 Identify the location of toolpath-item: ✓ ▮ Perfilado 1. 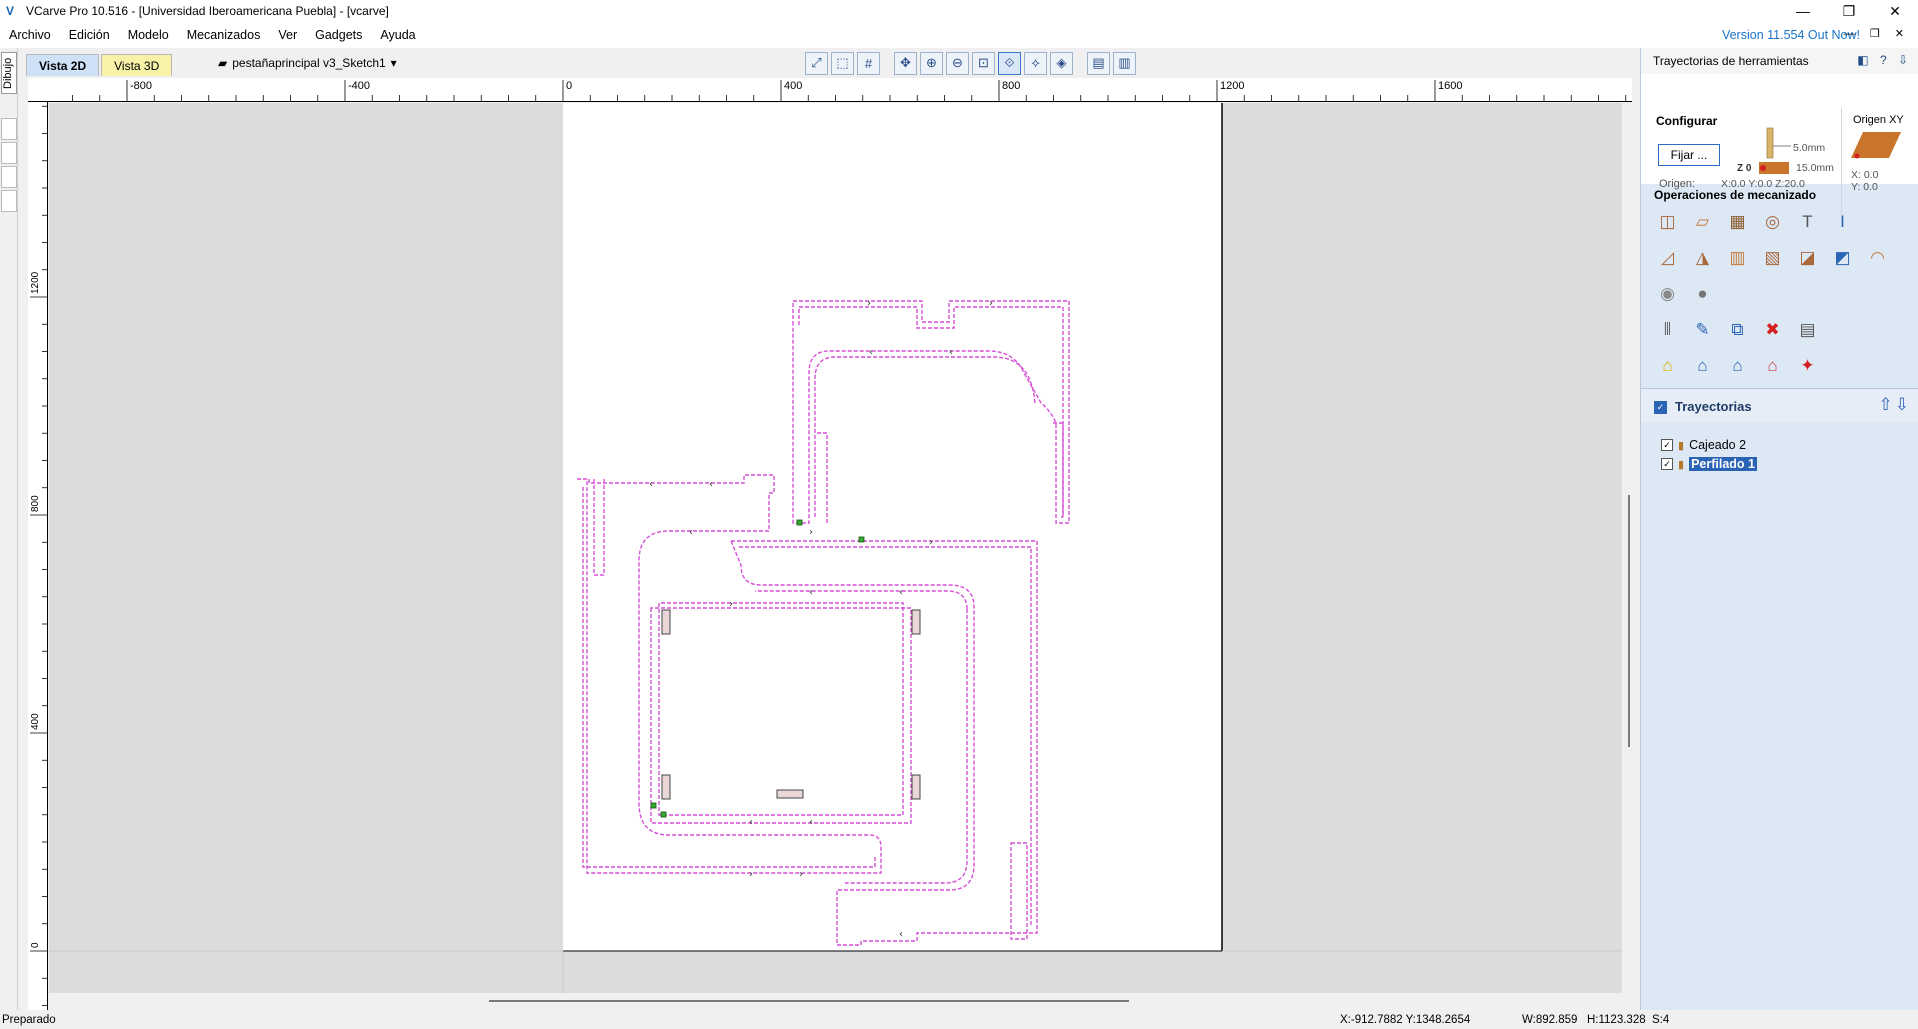
(1709, 464).